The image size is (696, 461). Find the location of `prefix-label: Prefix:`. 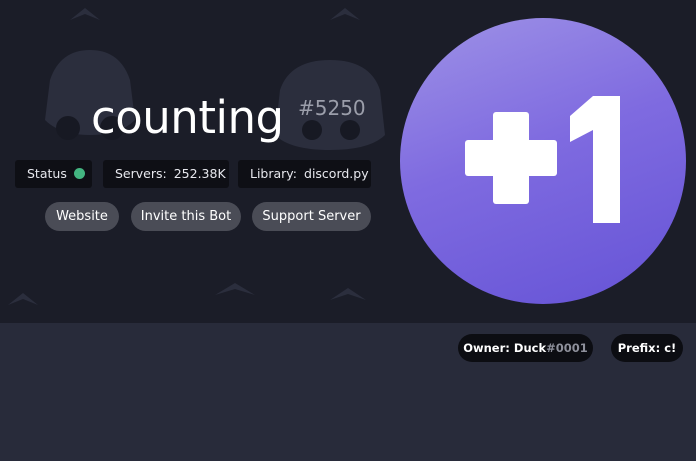

prefix-label: Prefix: is located at coordinates (639, 348).